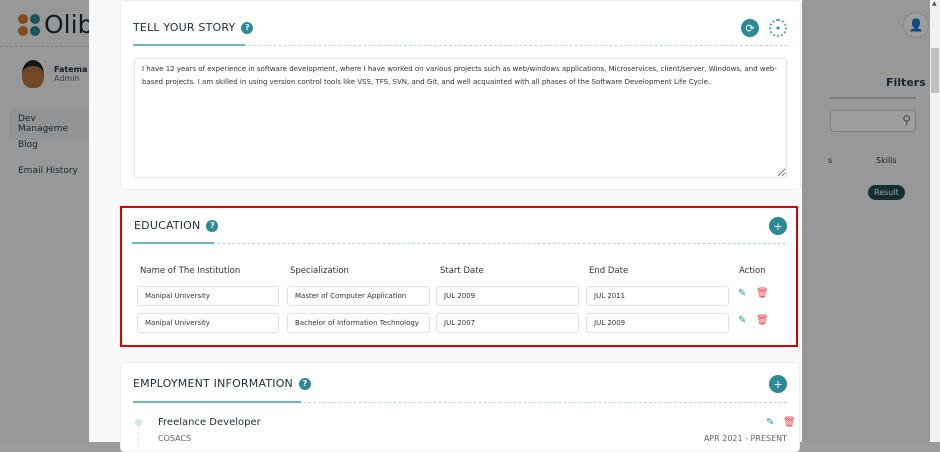  I want to click on employment-title: EMPLOYMENT INFORMATION, so click(213, 383).